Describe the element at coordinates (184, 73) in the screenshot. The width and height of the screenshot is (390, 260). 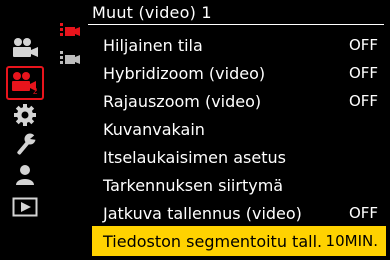
I see `menu-item-label: Hybridizoom (video)` at that location.